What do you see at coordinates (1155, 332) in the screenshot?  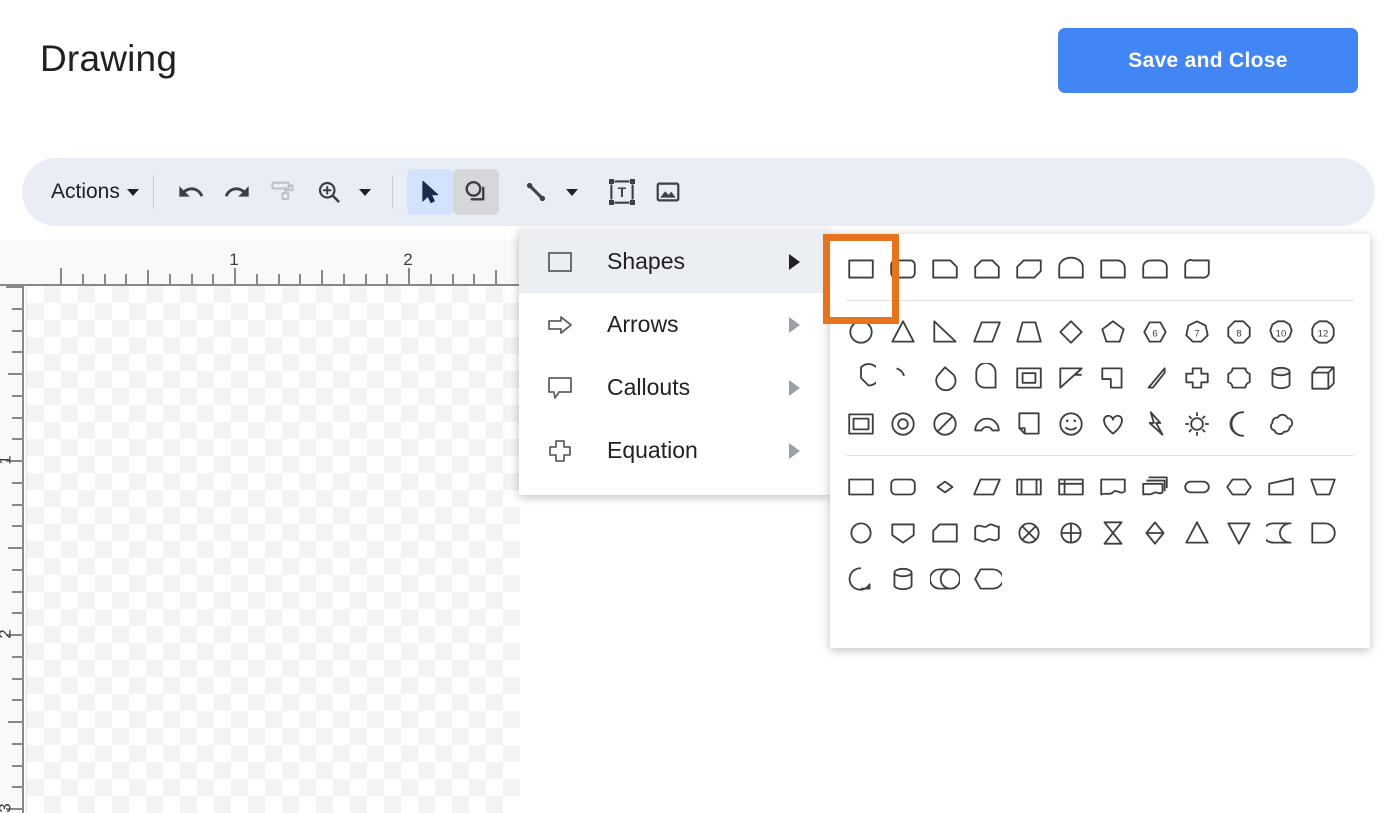 I see `shape-option-hexagon: 6` at bounding box center [1155, 332].